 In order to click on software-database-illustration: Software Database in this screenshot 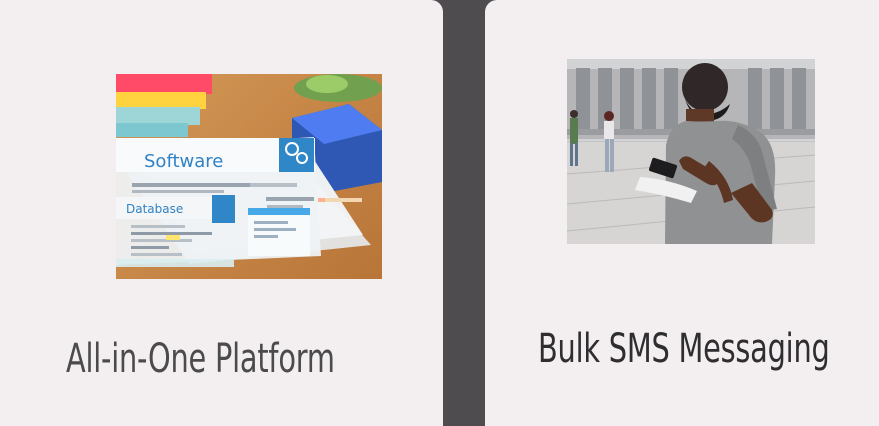, I will do `click(249, 170)`.